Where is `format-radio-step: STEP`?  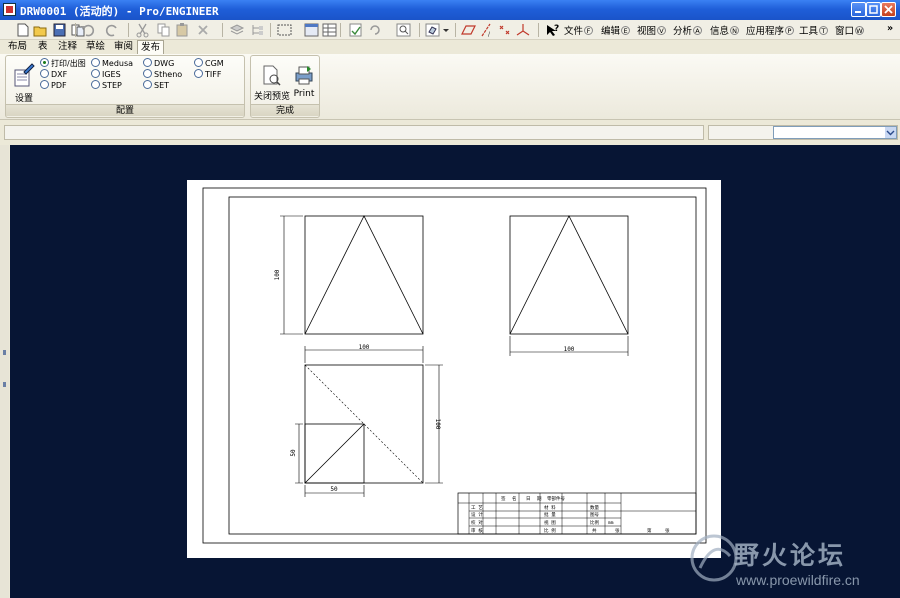 format-radio-step: STEP is located at coordinates (106, 85).